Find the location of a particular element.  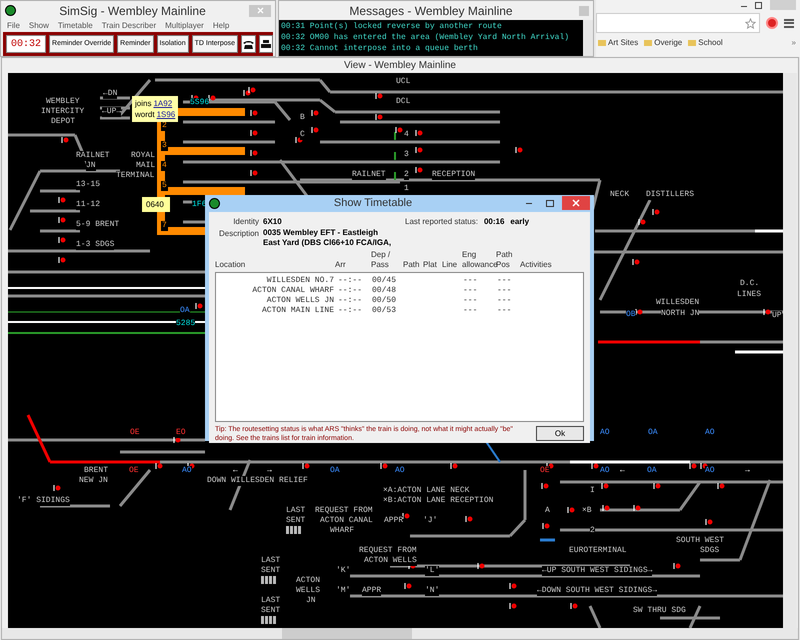

platform-number: 7 is located at coordinates (164, 226).